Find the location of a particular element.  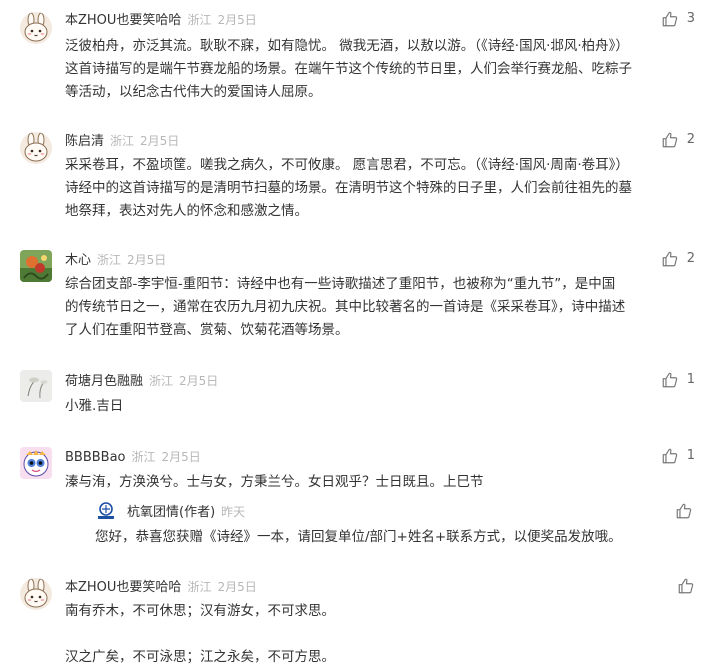

reply-date: 昨天 is located at coordinates (233, 512).